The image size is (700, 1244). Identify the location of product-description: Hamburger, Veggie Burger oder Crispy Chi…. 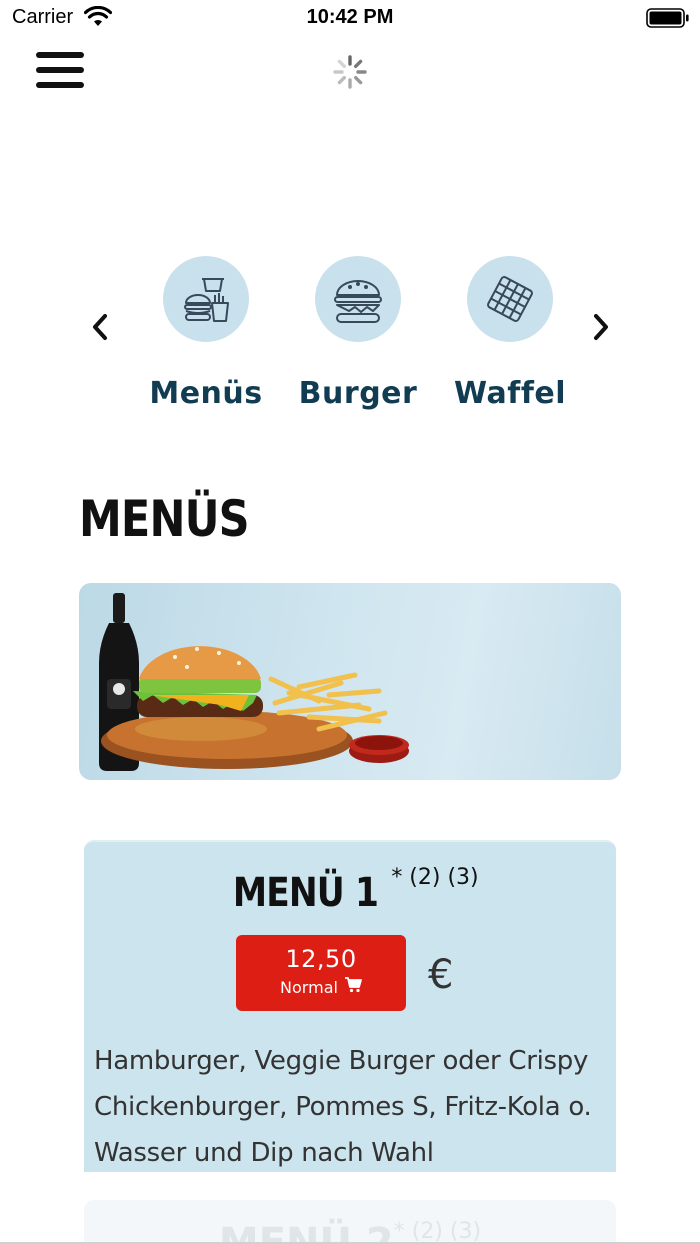
(343, 1107).